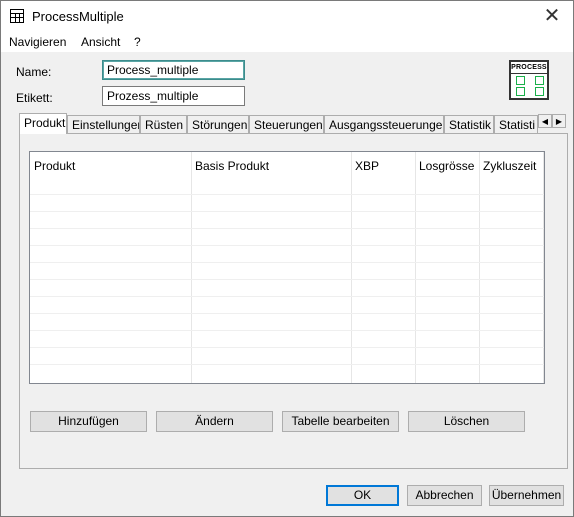 The height and width of the screenshot is (517, 574). What do you see at coordinates (34, 72) in the screenshot?
I see `name-label: Name:` at bounding box center [34, 72].